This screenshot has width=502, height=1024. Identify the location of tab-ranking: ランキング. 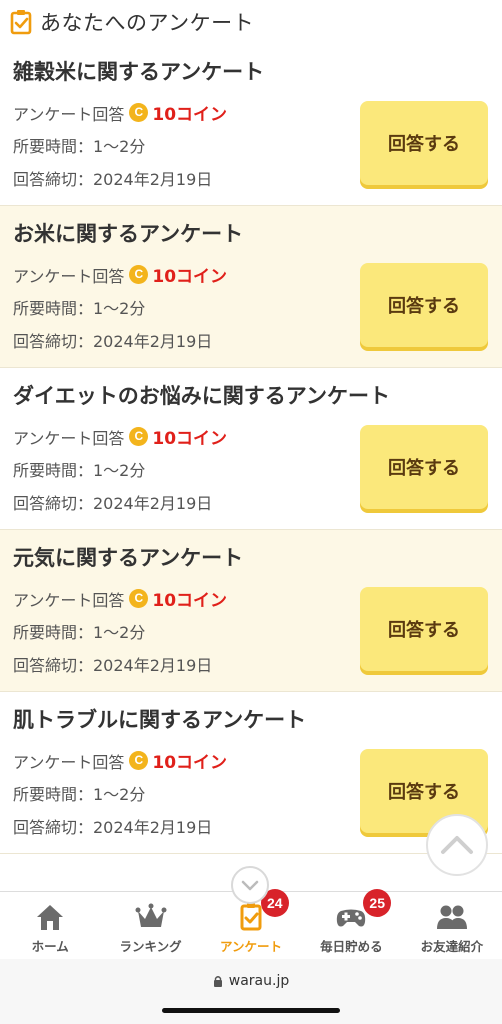
(150, 925).